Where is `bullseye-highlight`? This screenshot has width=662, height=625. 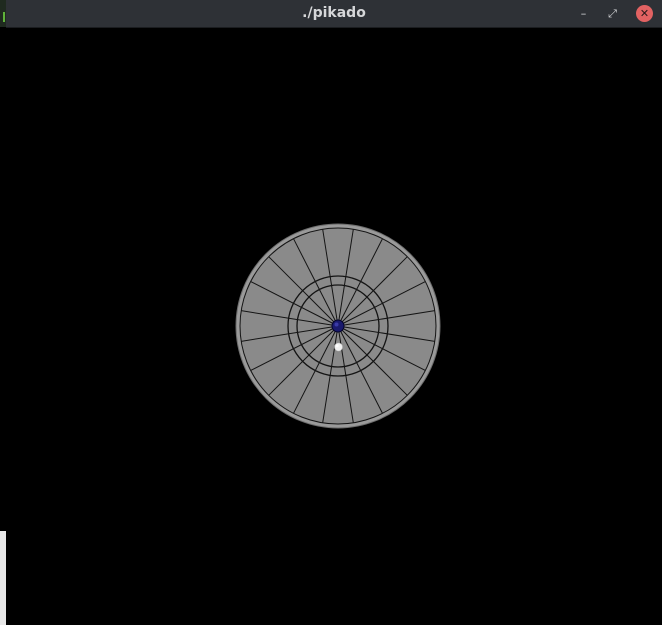
bullseye-highlight is located at coordinates (336, 324).